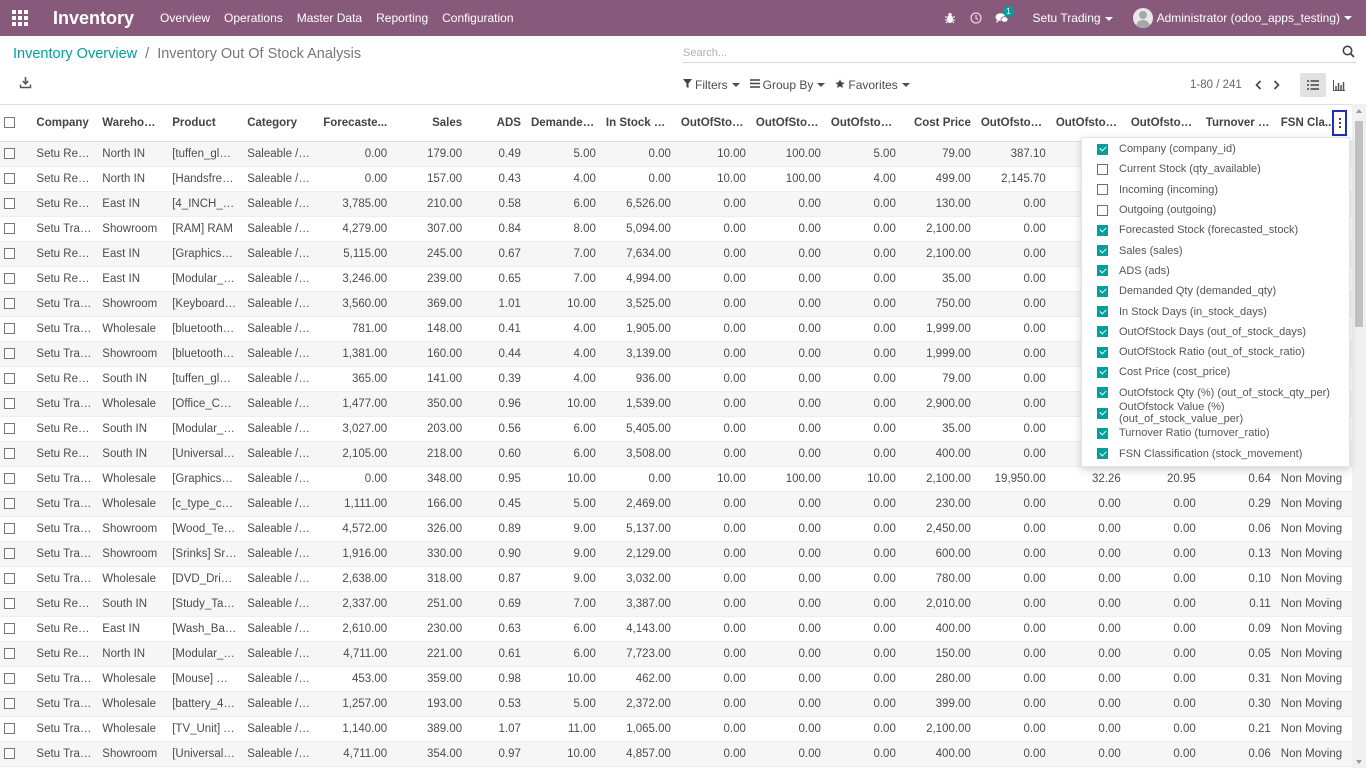 The height and width of the screenshot is (768, 1366). Describe the element at coordinates (329, 18) in the screenshot. I see `menu-master-data: Master Data` at that location.